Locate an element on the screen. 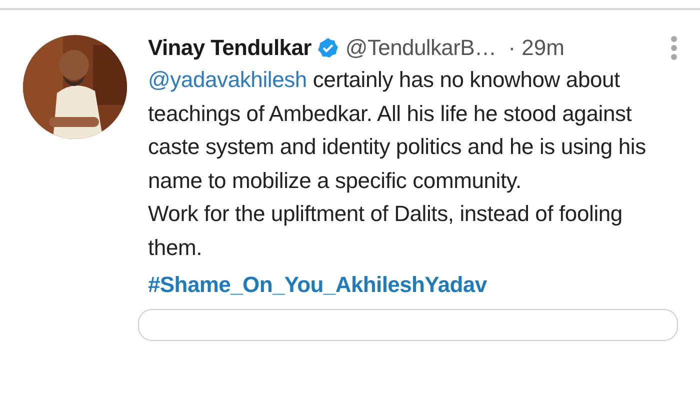 The height and width of the screenshot is (400, 700). timestamp: · 29m is located at coordinates (536, 48).